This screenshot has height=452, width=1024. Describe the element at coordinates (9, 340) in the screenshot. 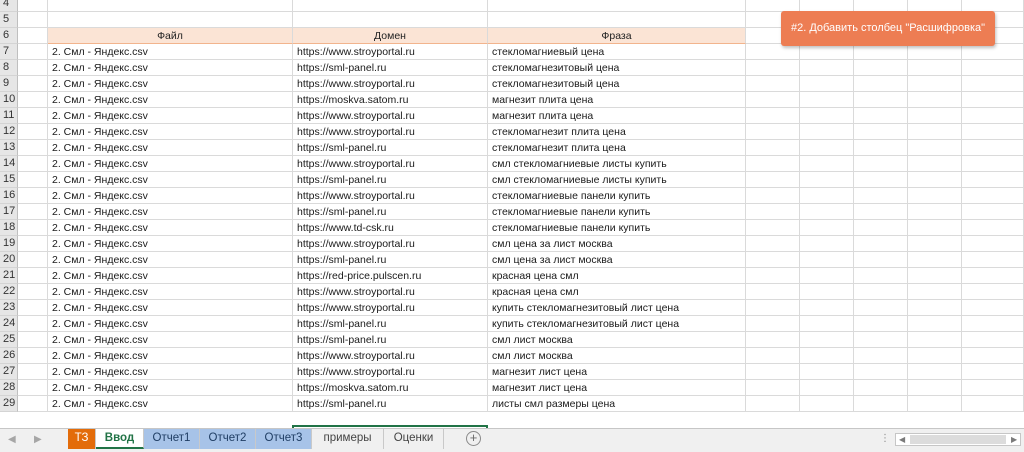

I see `row-number: 25` at that location.